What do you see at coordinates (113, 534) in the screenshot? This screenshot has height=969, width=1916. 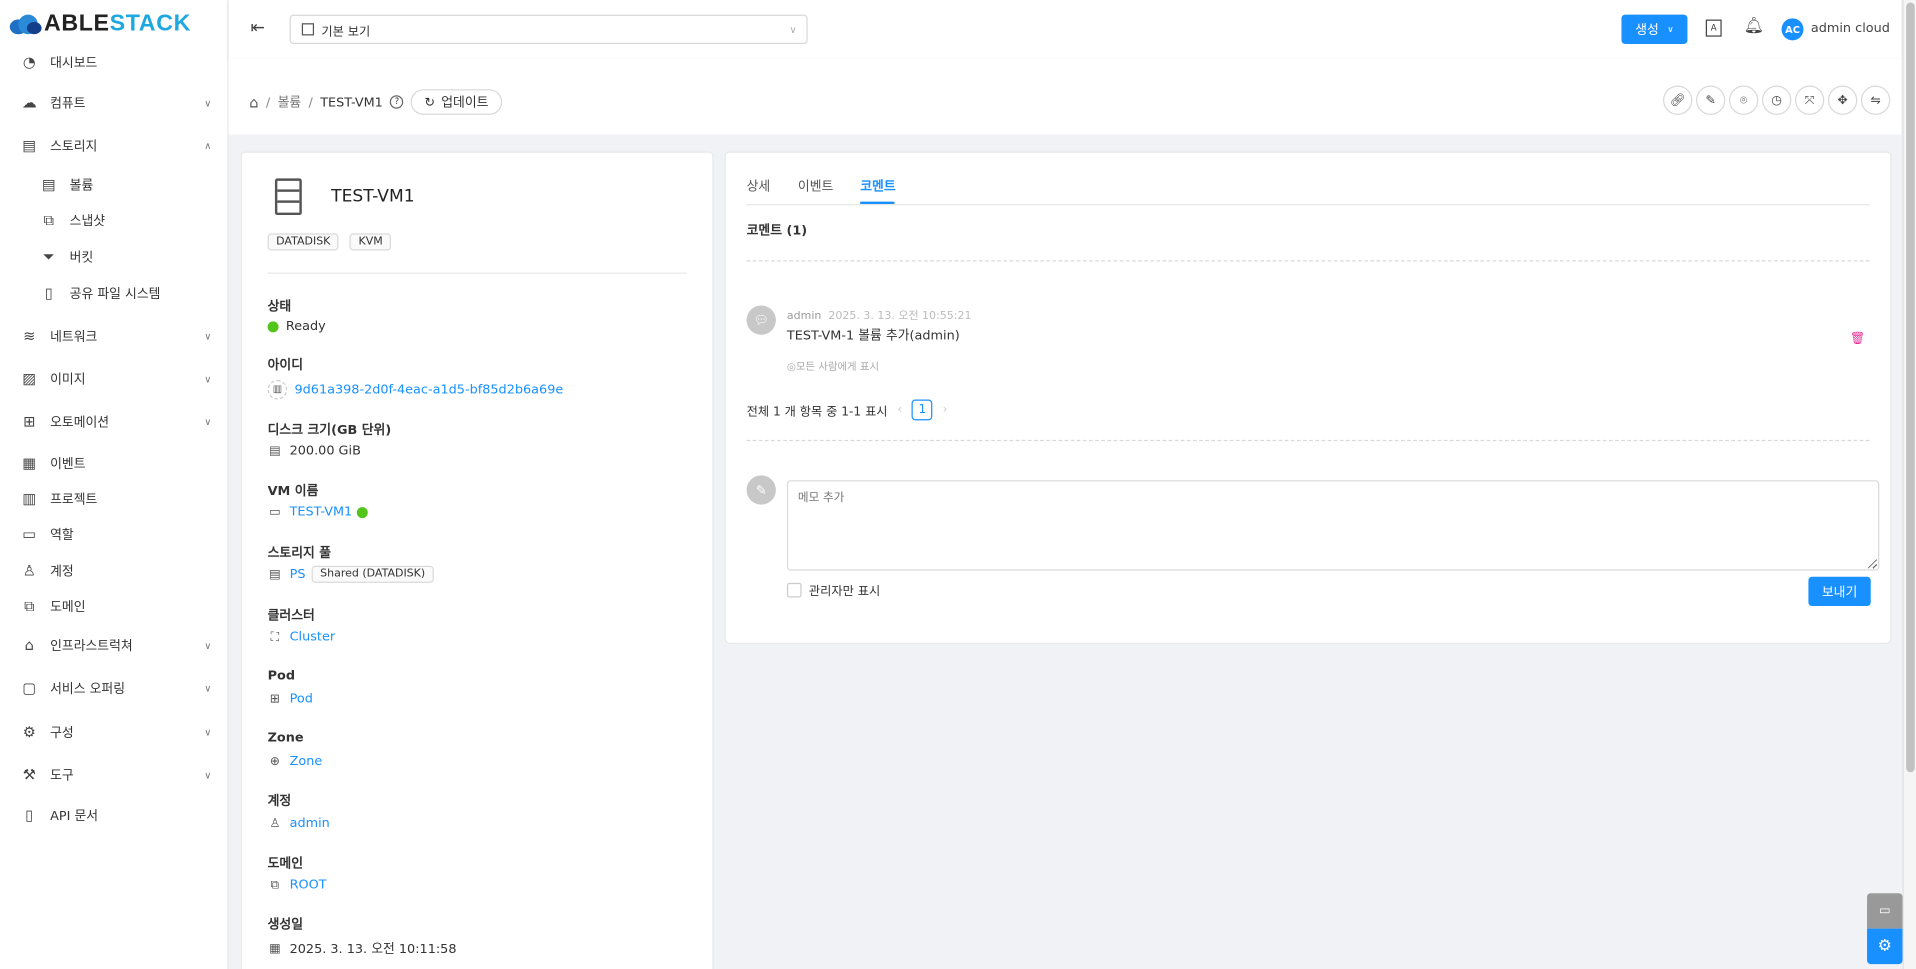 I see `sidebar-item-12: ▭ 역할` at bounding box center [113, 534].